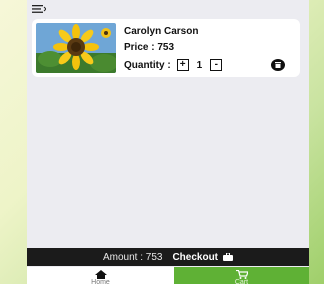  I want to click on quantity-label: Quantity :, so click(147, 65).